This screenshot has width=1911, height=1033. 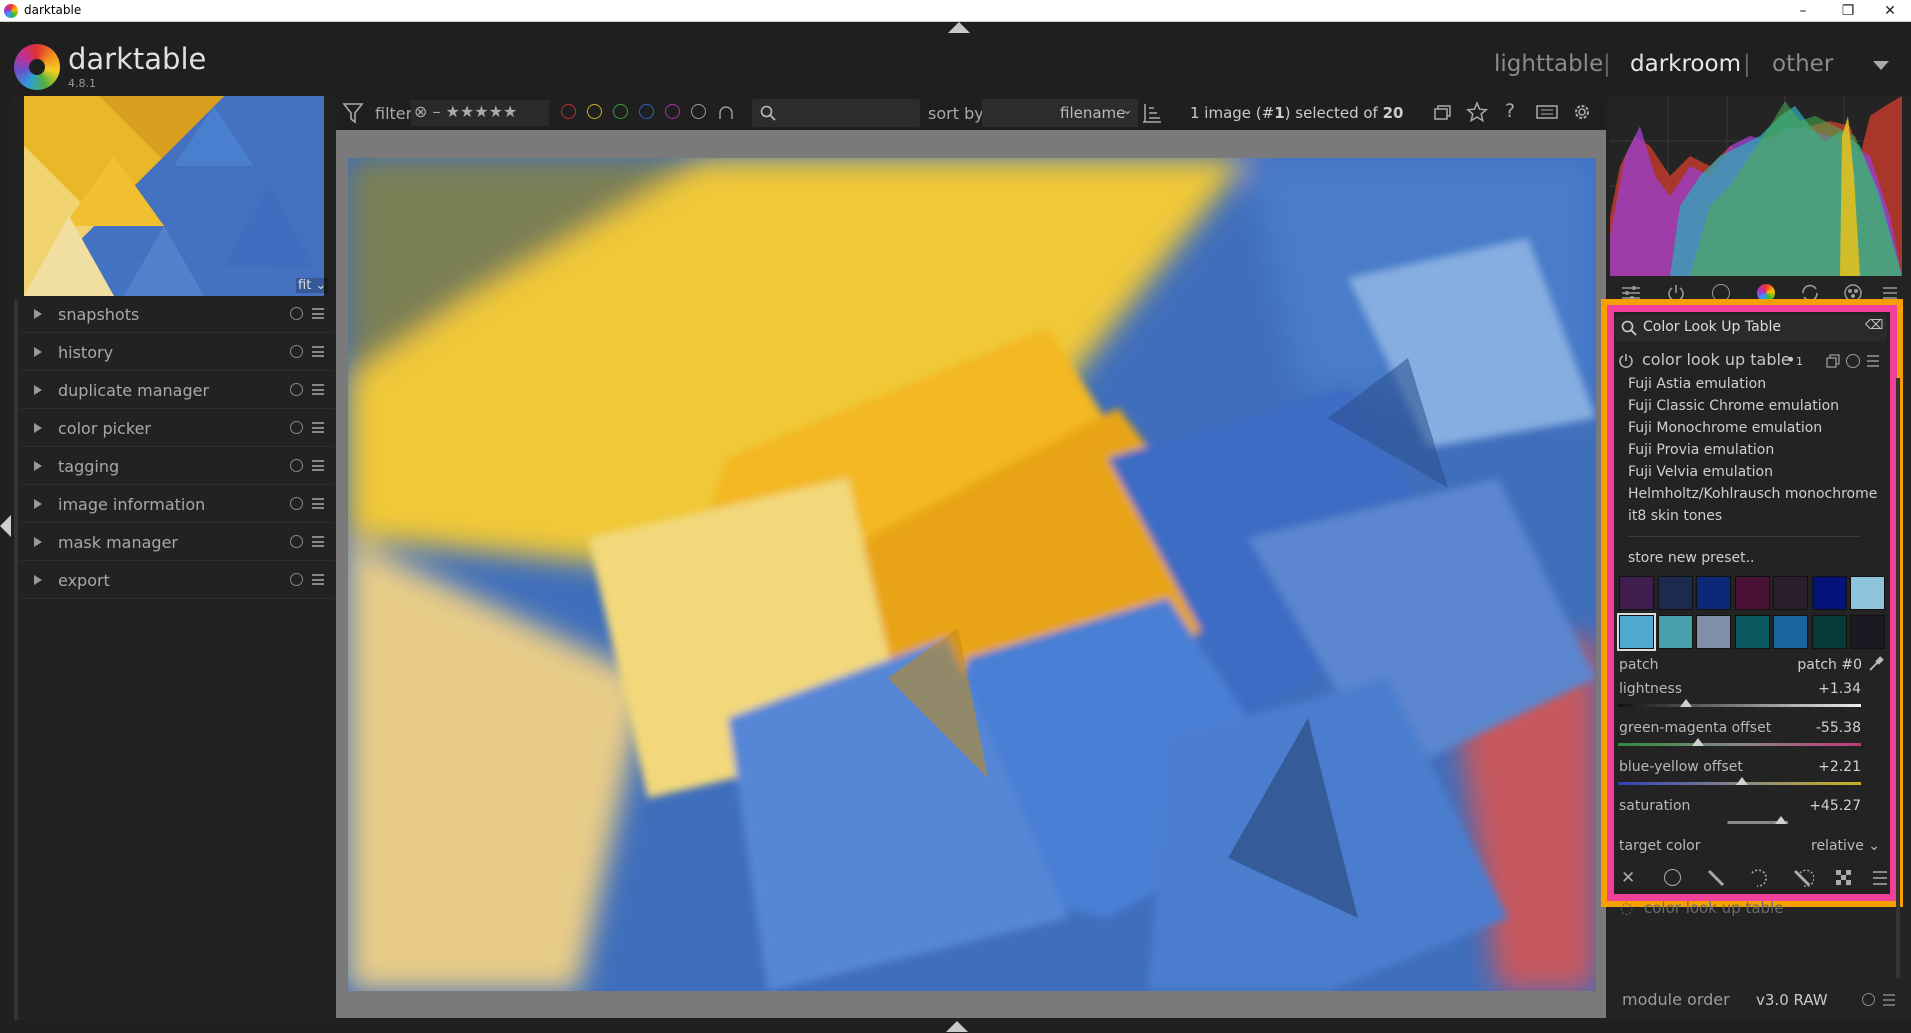 What do you see at coordinates (1844, 878) in the screenshot?
I see `raster-mask-icon` at bounding box center [1844, 878].